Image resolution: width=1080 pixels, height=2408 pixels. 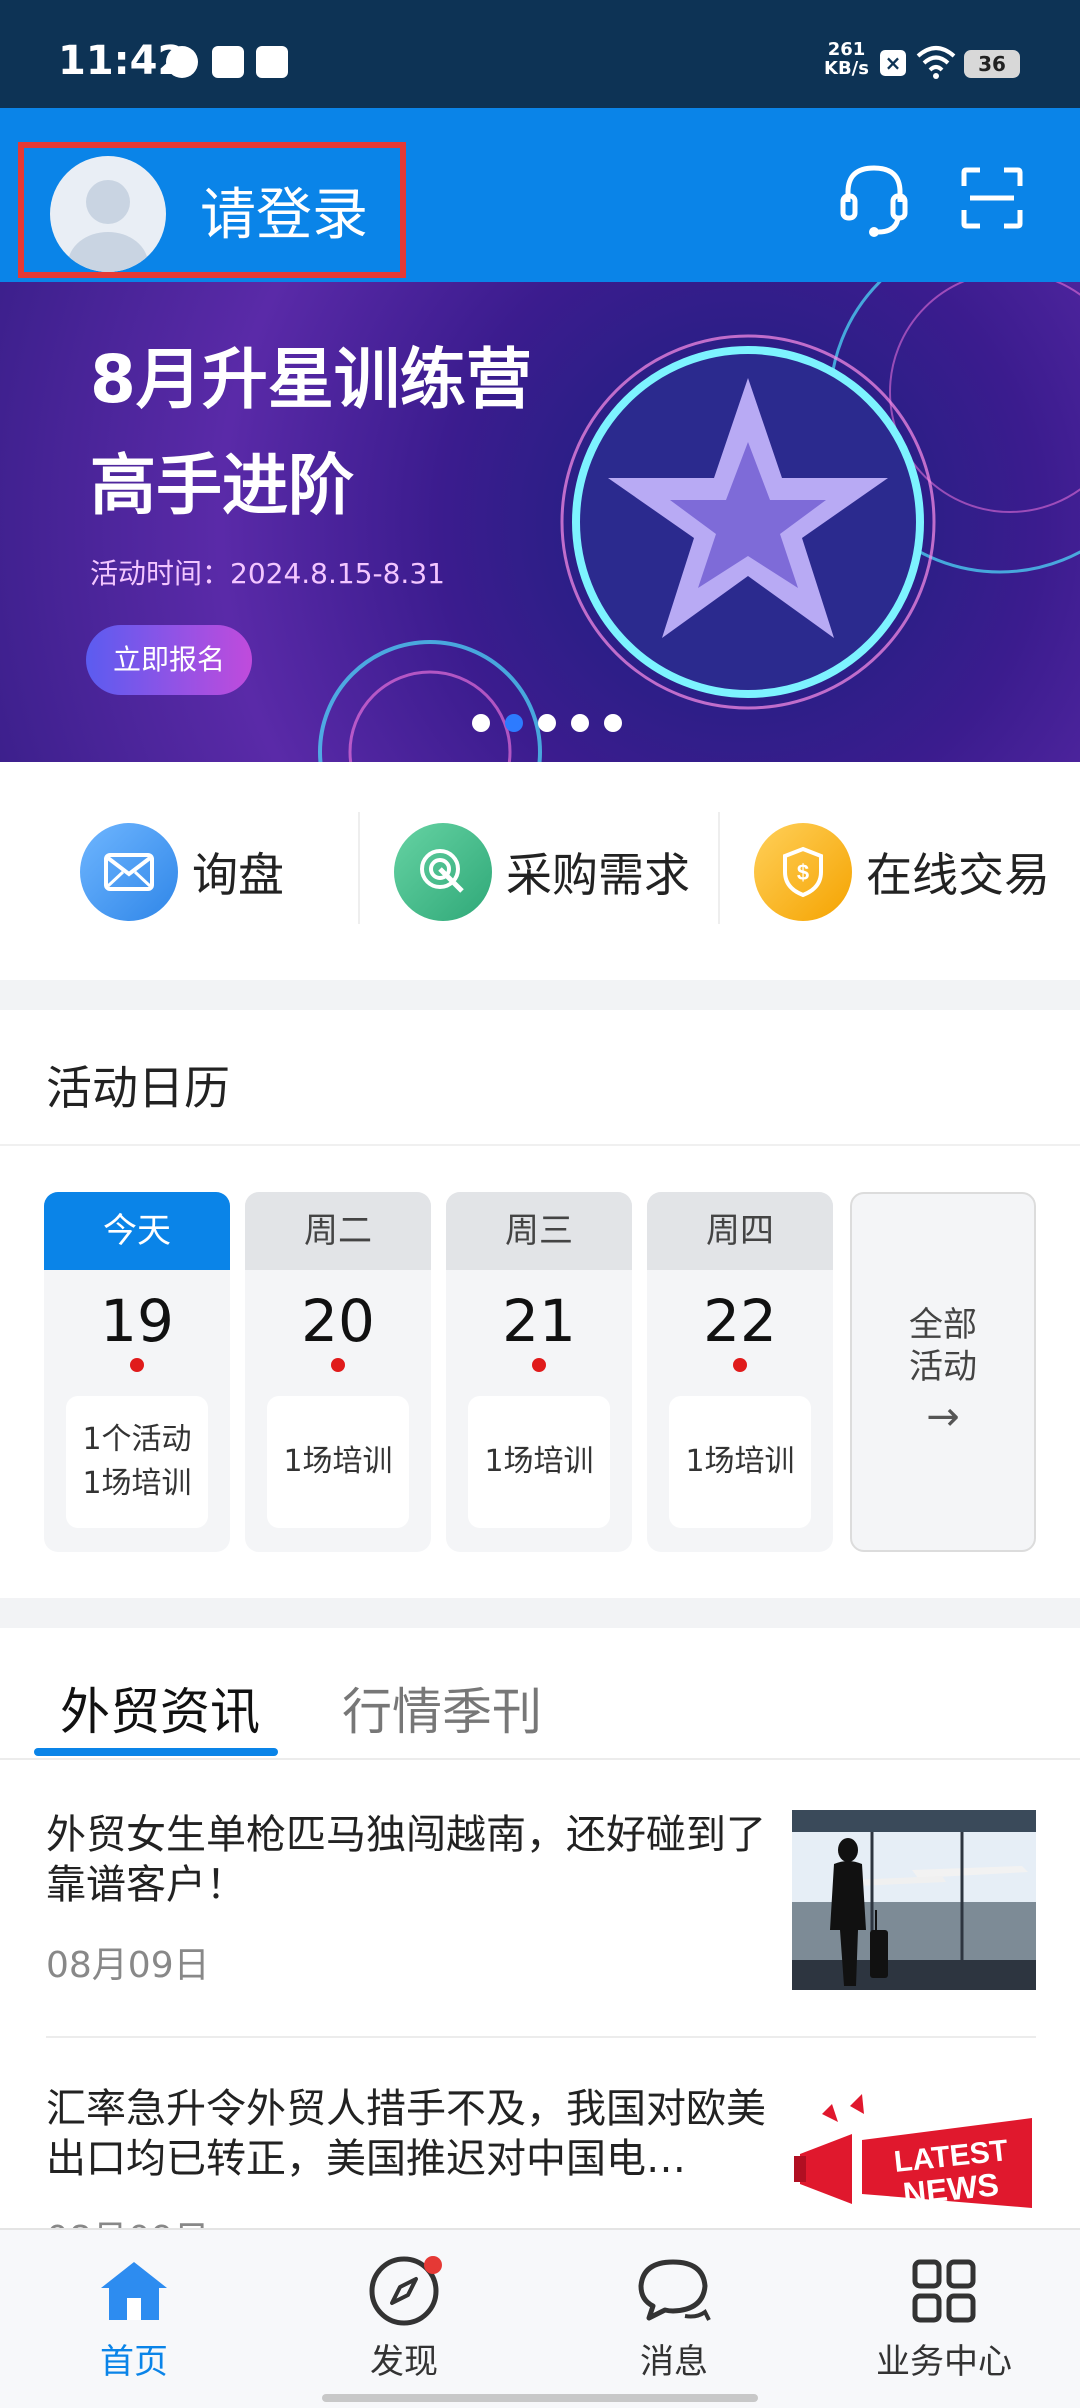 What do you see at coordinates (943, 1346) in the screenshot?
I see `all-activities-label: 全部 活动` at bounding box center [943, 1346].